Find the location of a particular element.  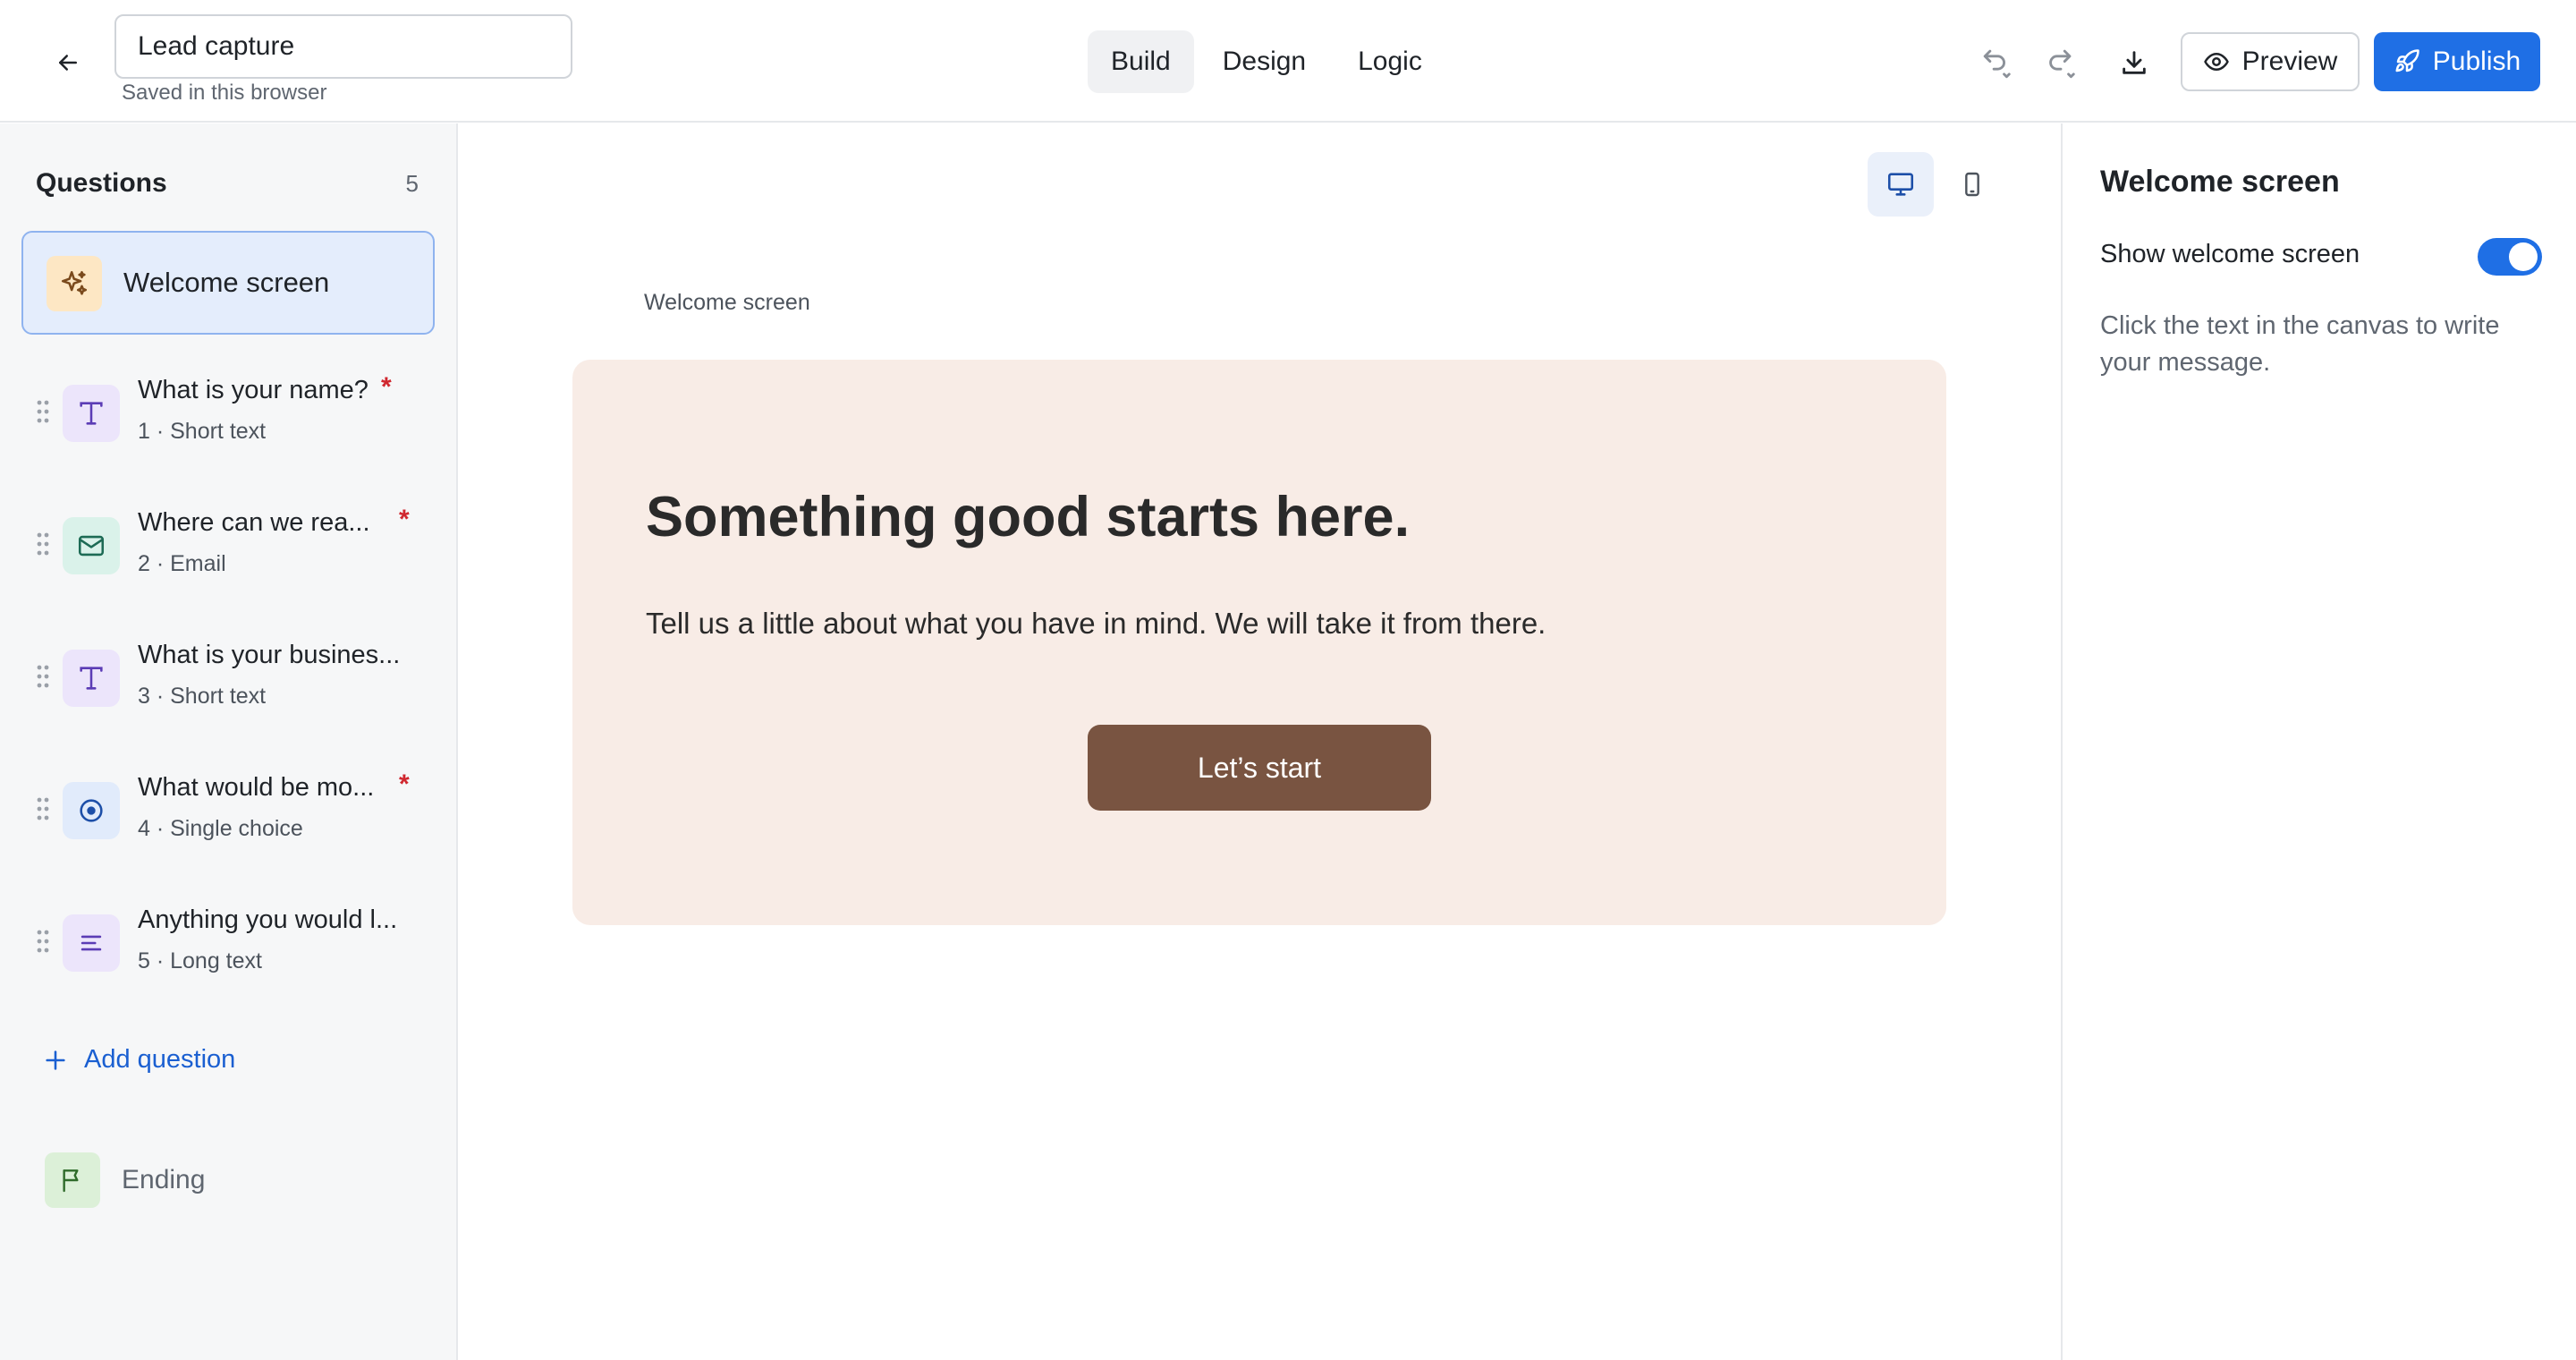

toggle-knob is located at coordinates (2523, 256).